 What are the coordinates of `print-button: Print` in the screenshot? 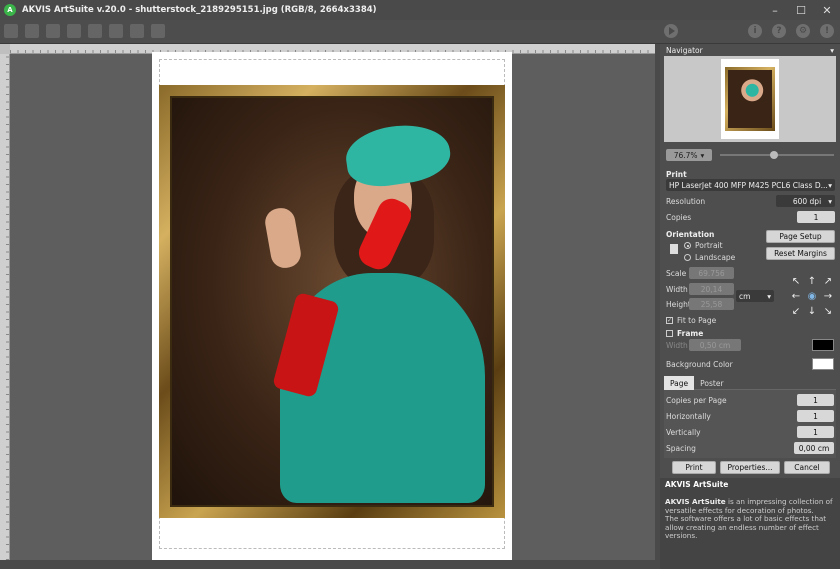 It's located at (694, 467).